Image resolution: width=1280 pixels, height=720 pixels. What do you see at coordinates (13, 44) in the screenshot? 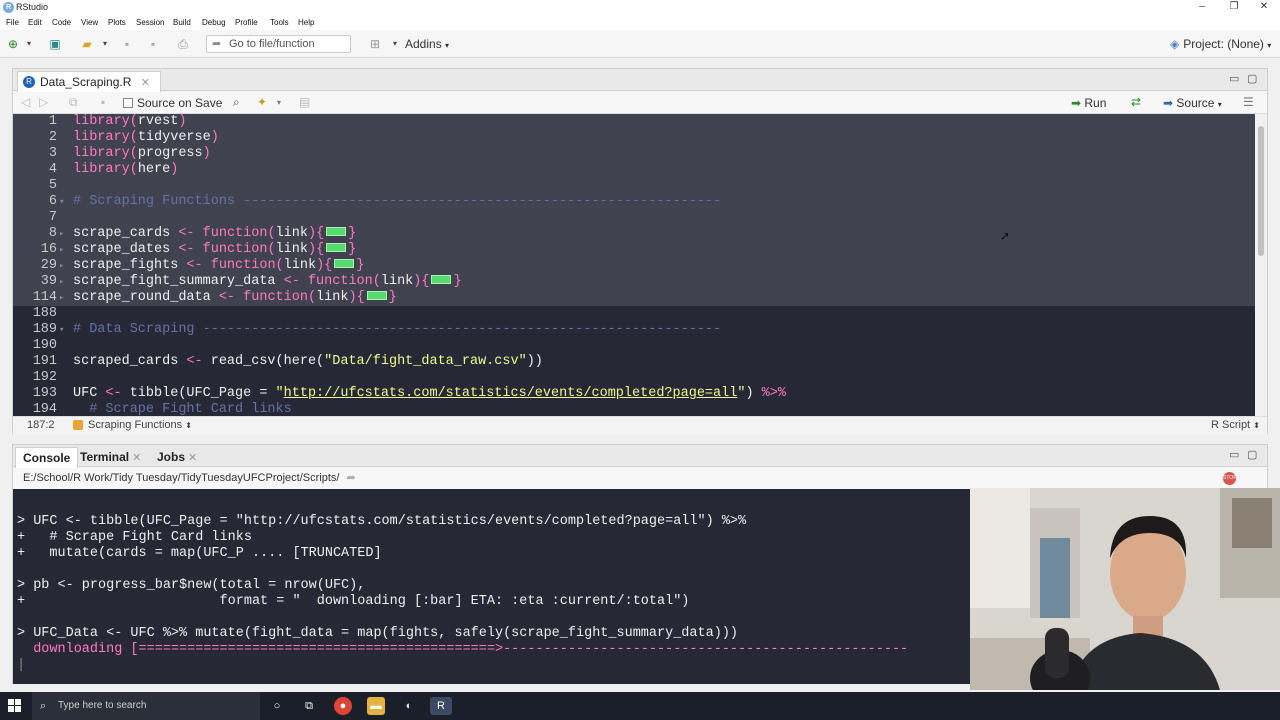
I see `new-file-icon: ⊕` at bounding box center [13, 44].